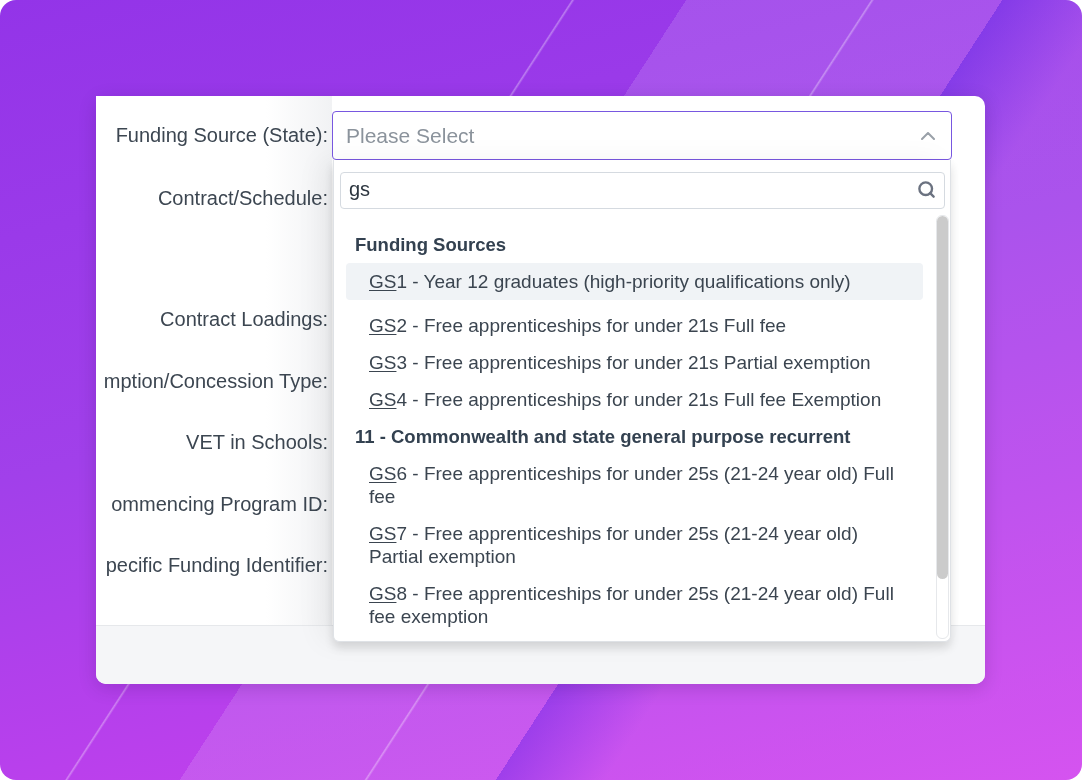 The image size is (1082, 780). I want to click on dropdown-option: GS2 - Free apprenticeships for under 21s Full fee, so click(634, 325).